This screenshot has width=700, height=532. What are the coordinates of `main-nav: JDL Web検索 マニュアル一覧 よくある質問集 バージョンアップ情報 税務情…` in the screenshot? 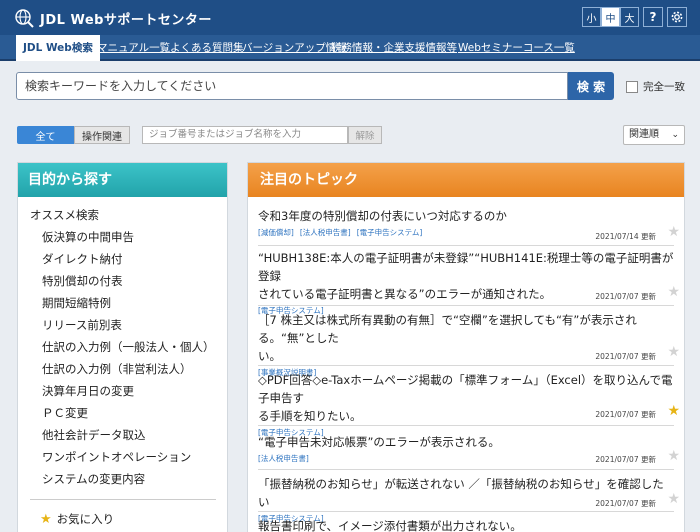 It's located at (350, 48).